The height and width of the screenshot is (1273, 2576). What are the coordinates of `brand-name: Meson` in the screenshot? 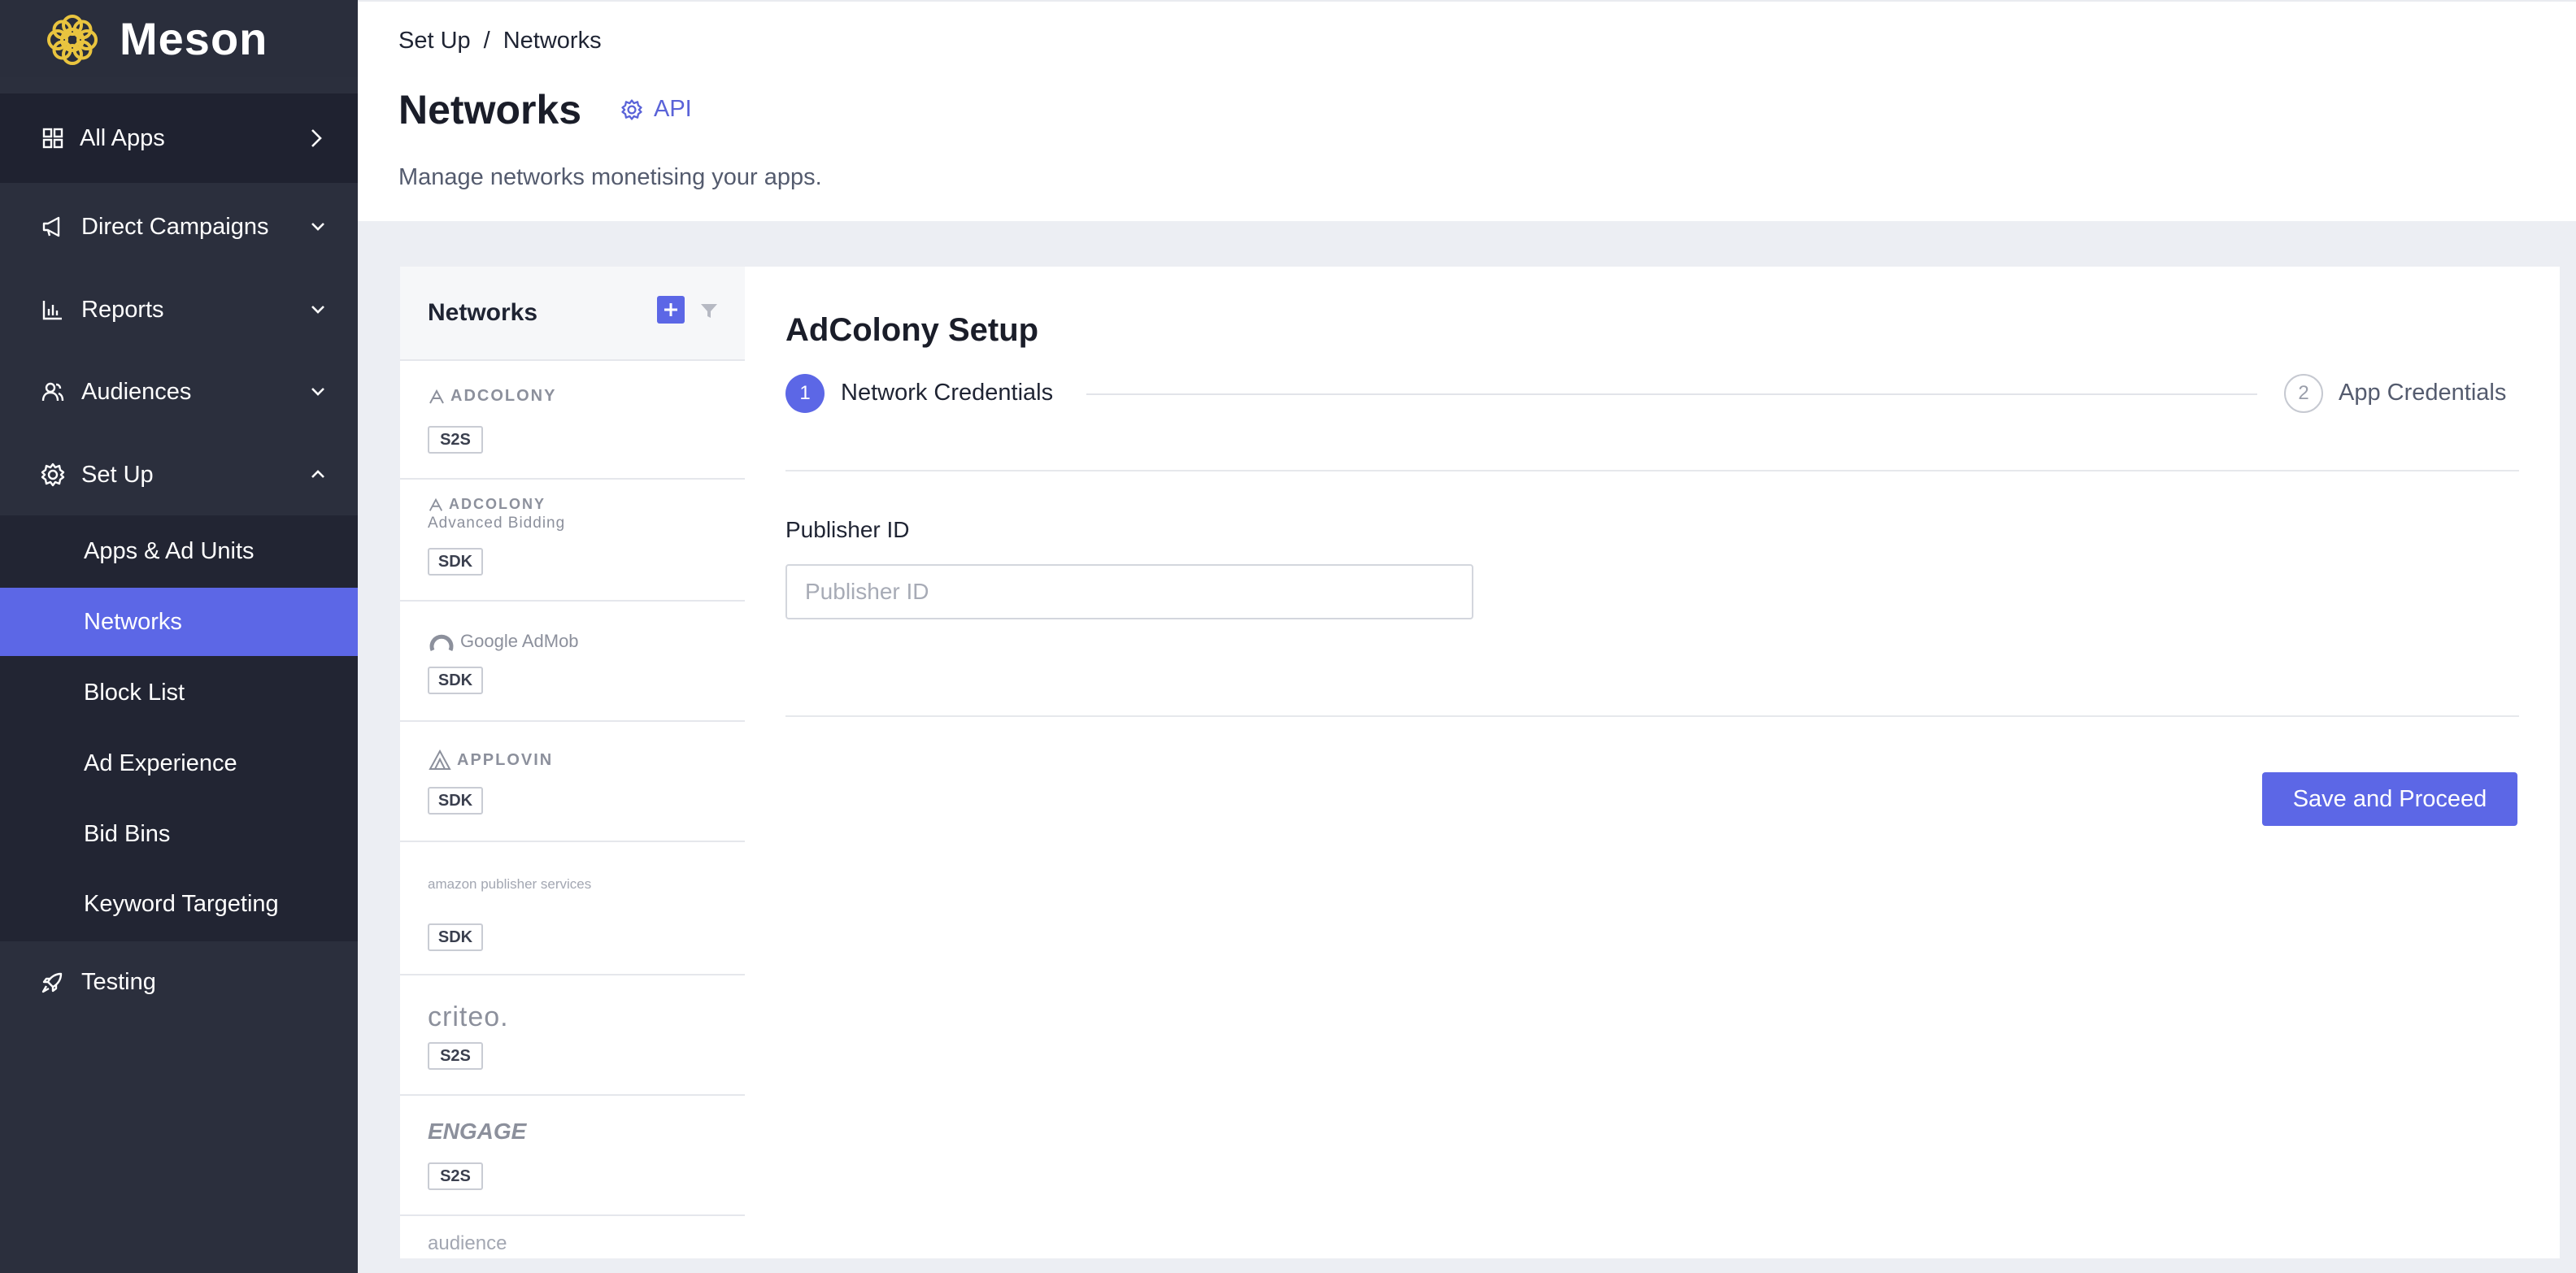 It's located at (194, 38).